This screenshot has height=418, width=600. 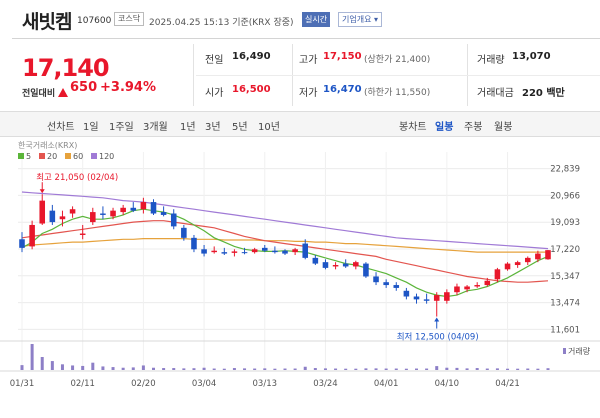 What do you see at coordinates (91, 125) in the screenshot?
I see `tab-1d: 1일` at bounding box center [91, 125].